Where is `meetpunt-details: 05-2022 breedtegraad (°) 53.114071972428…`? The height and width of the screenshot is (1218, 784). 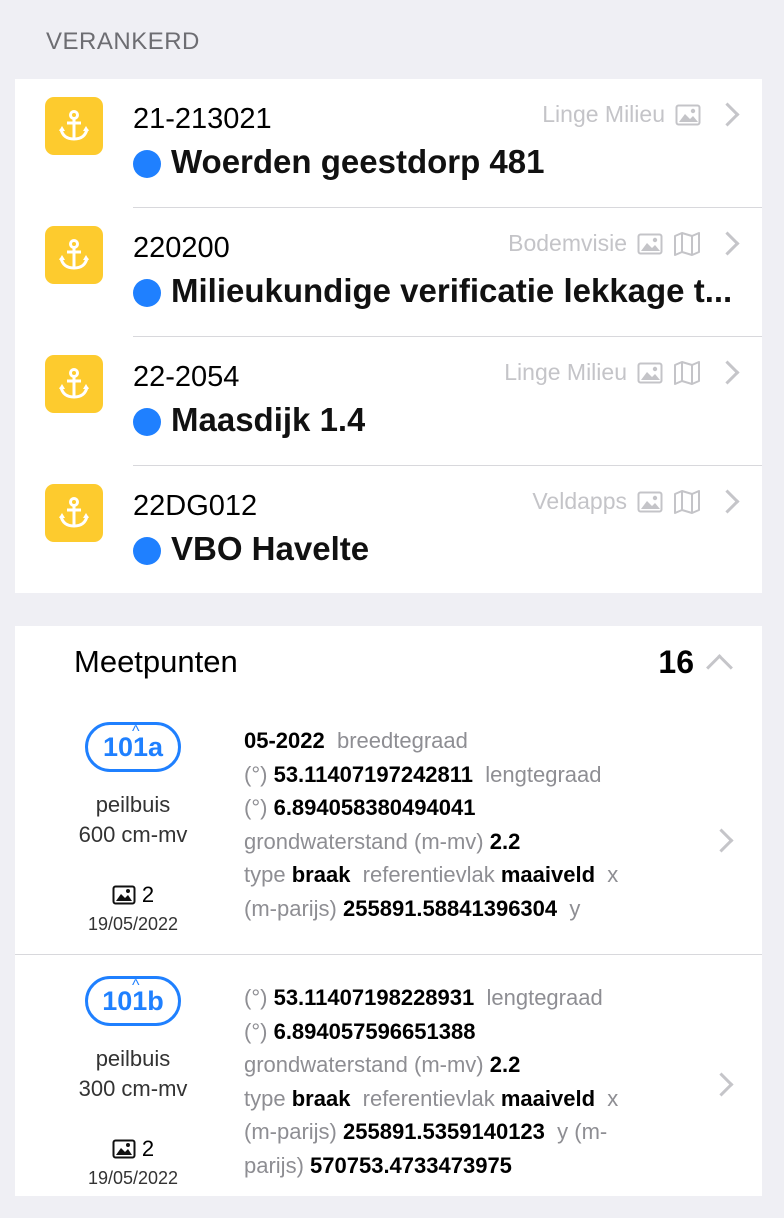
meetpunt-details: 05-2022 breedtegraad (°) 53.114071972428… is located at coordinates (431, 824).